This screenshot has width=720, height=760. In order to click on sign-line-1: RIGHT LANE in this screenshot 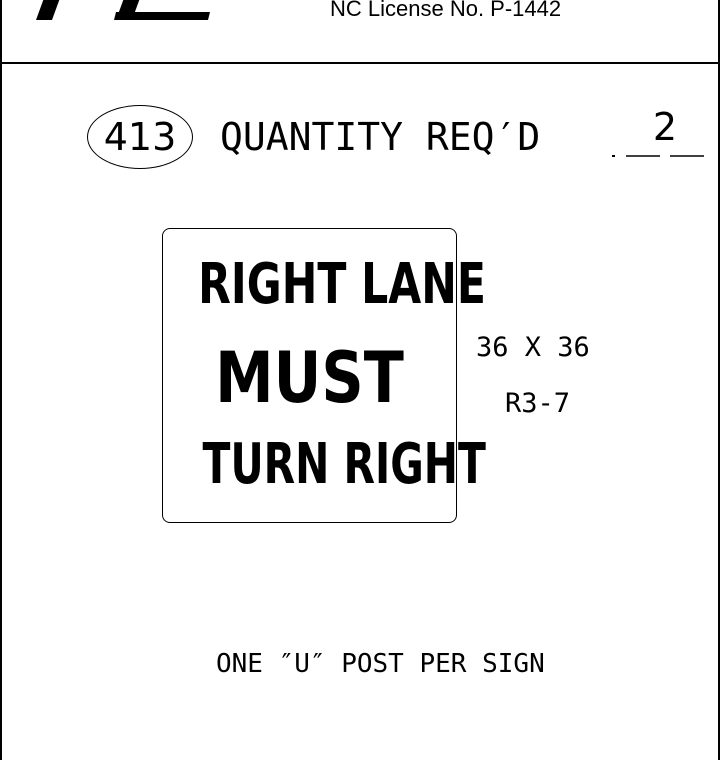, I will do `click(342, 284)`.